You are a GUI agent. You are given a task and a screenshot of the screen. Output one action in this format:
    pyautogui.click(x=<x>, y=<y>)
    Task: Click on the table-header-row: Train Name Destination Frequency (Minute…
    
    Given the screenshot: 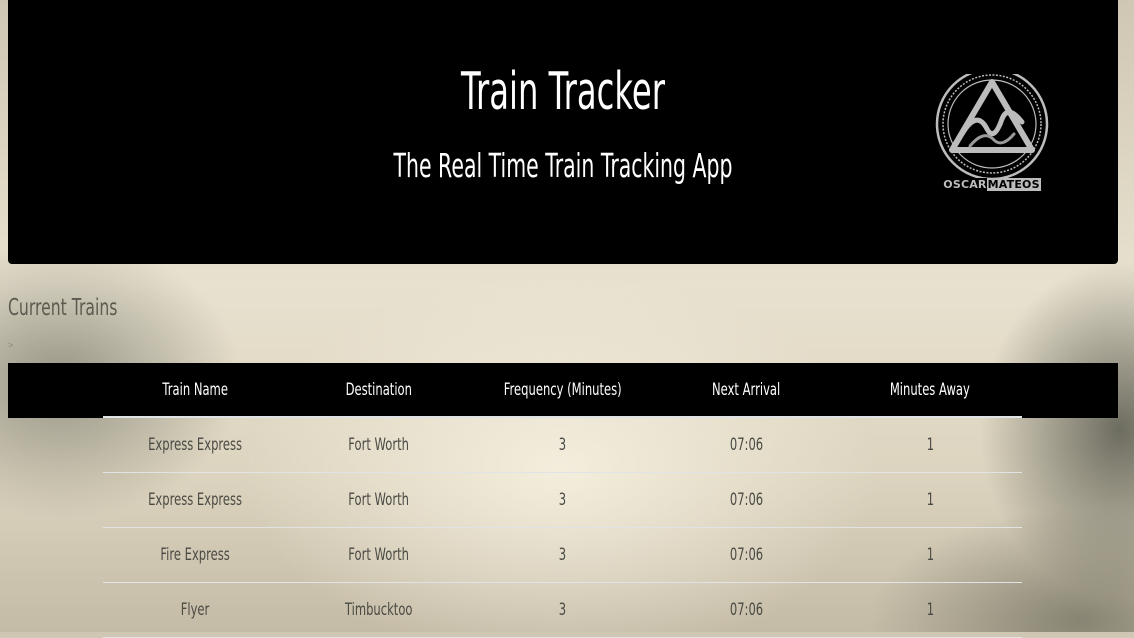 What is the action you would take?
    pyautogui.click(x=562, y=390)
    